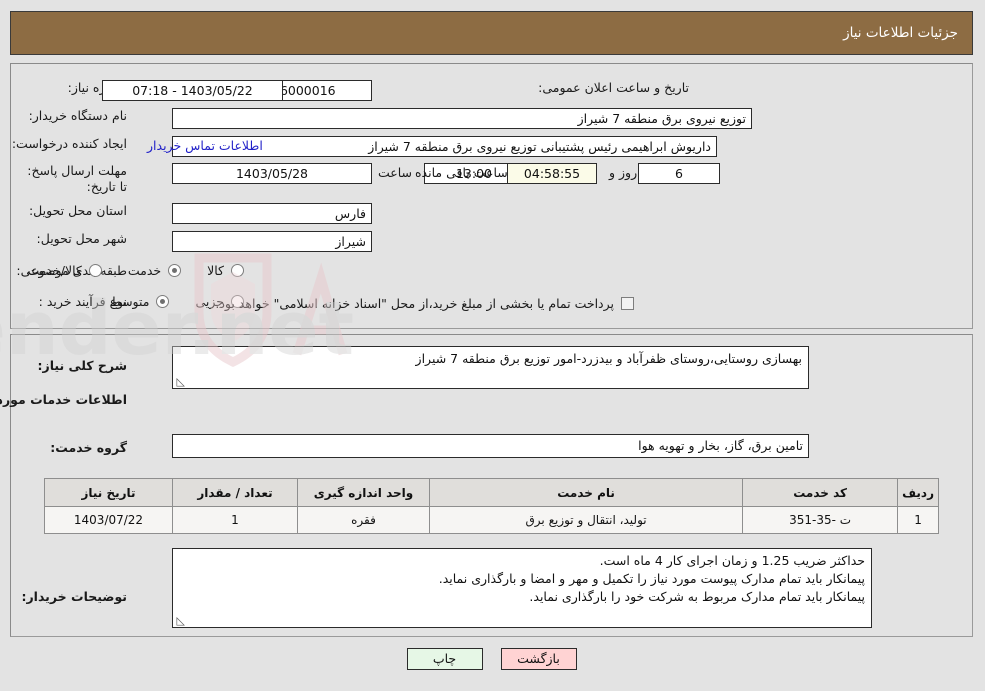 The height and width of the screenshot is (691, 985). Describe the element at coordinates (70, 143) in the screenshot. I see `creator-label: ایجاد کننده درخواست:` at that location.